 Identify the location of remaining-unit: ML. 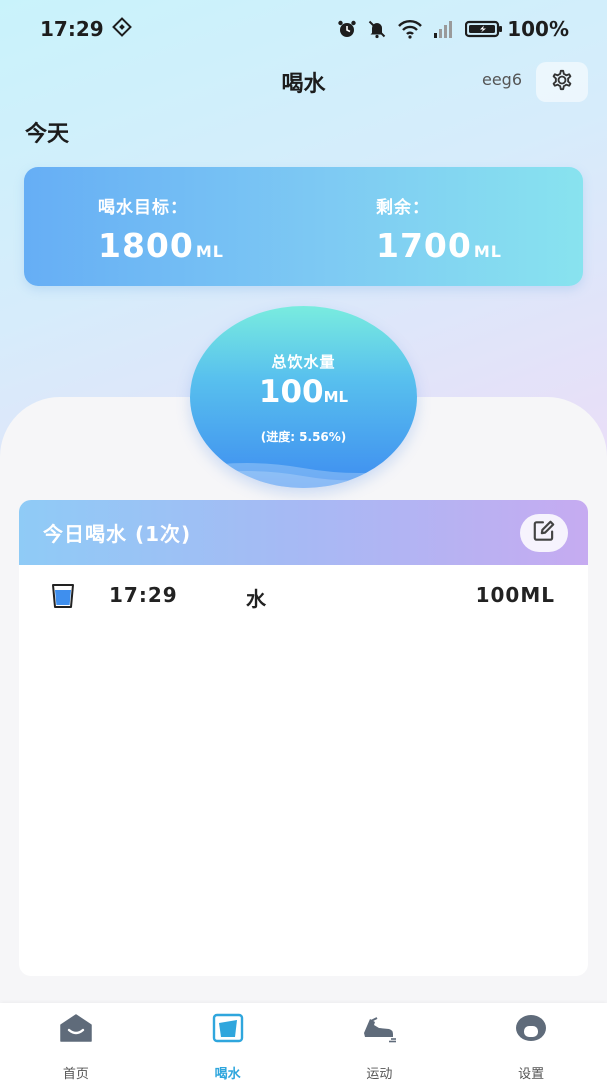
(487, 251).